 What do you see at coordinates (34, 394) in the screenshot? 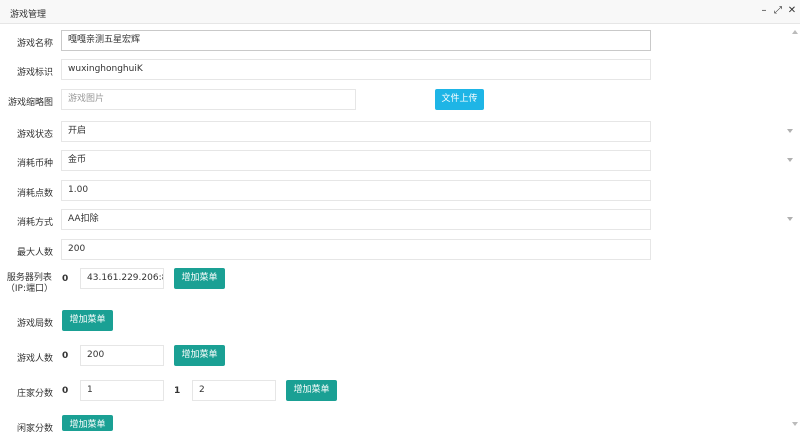
I see `banker-score-label: 庄家分数` at bounding box center [34, 394].